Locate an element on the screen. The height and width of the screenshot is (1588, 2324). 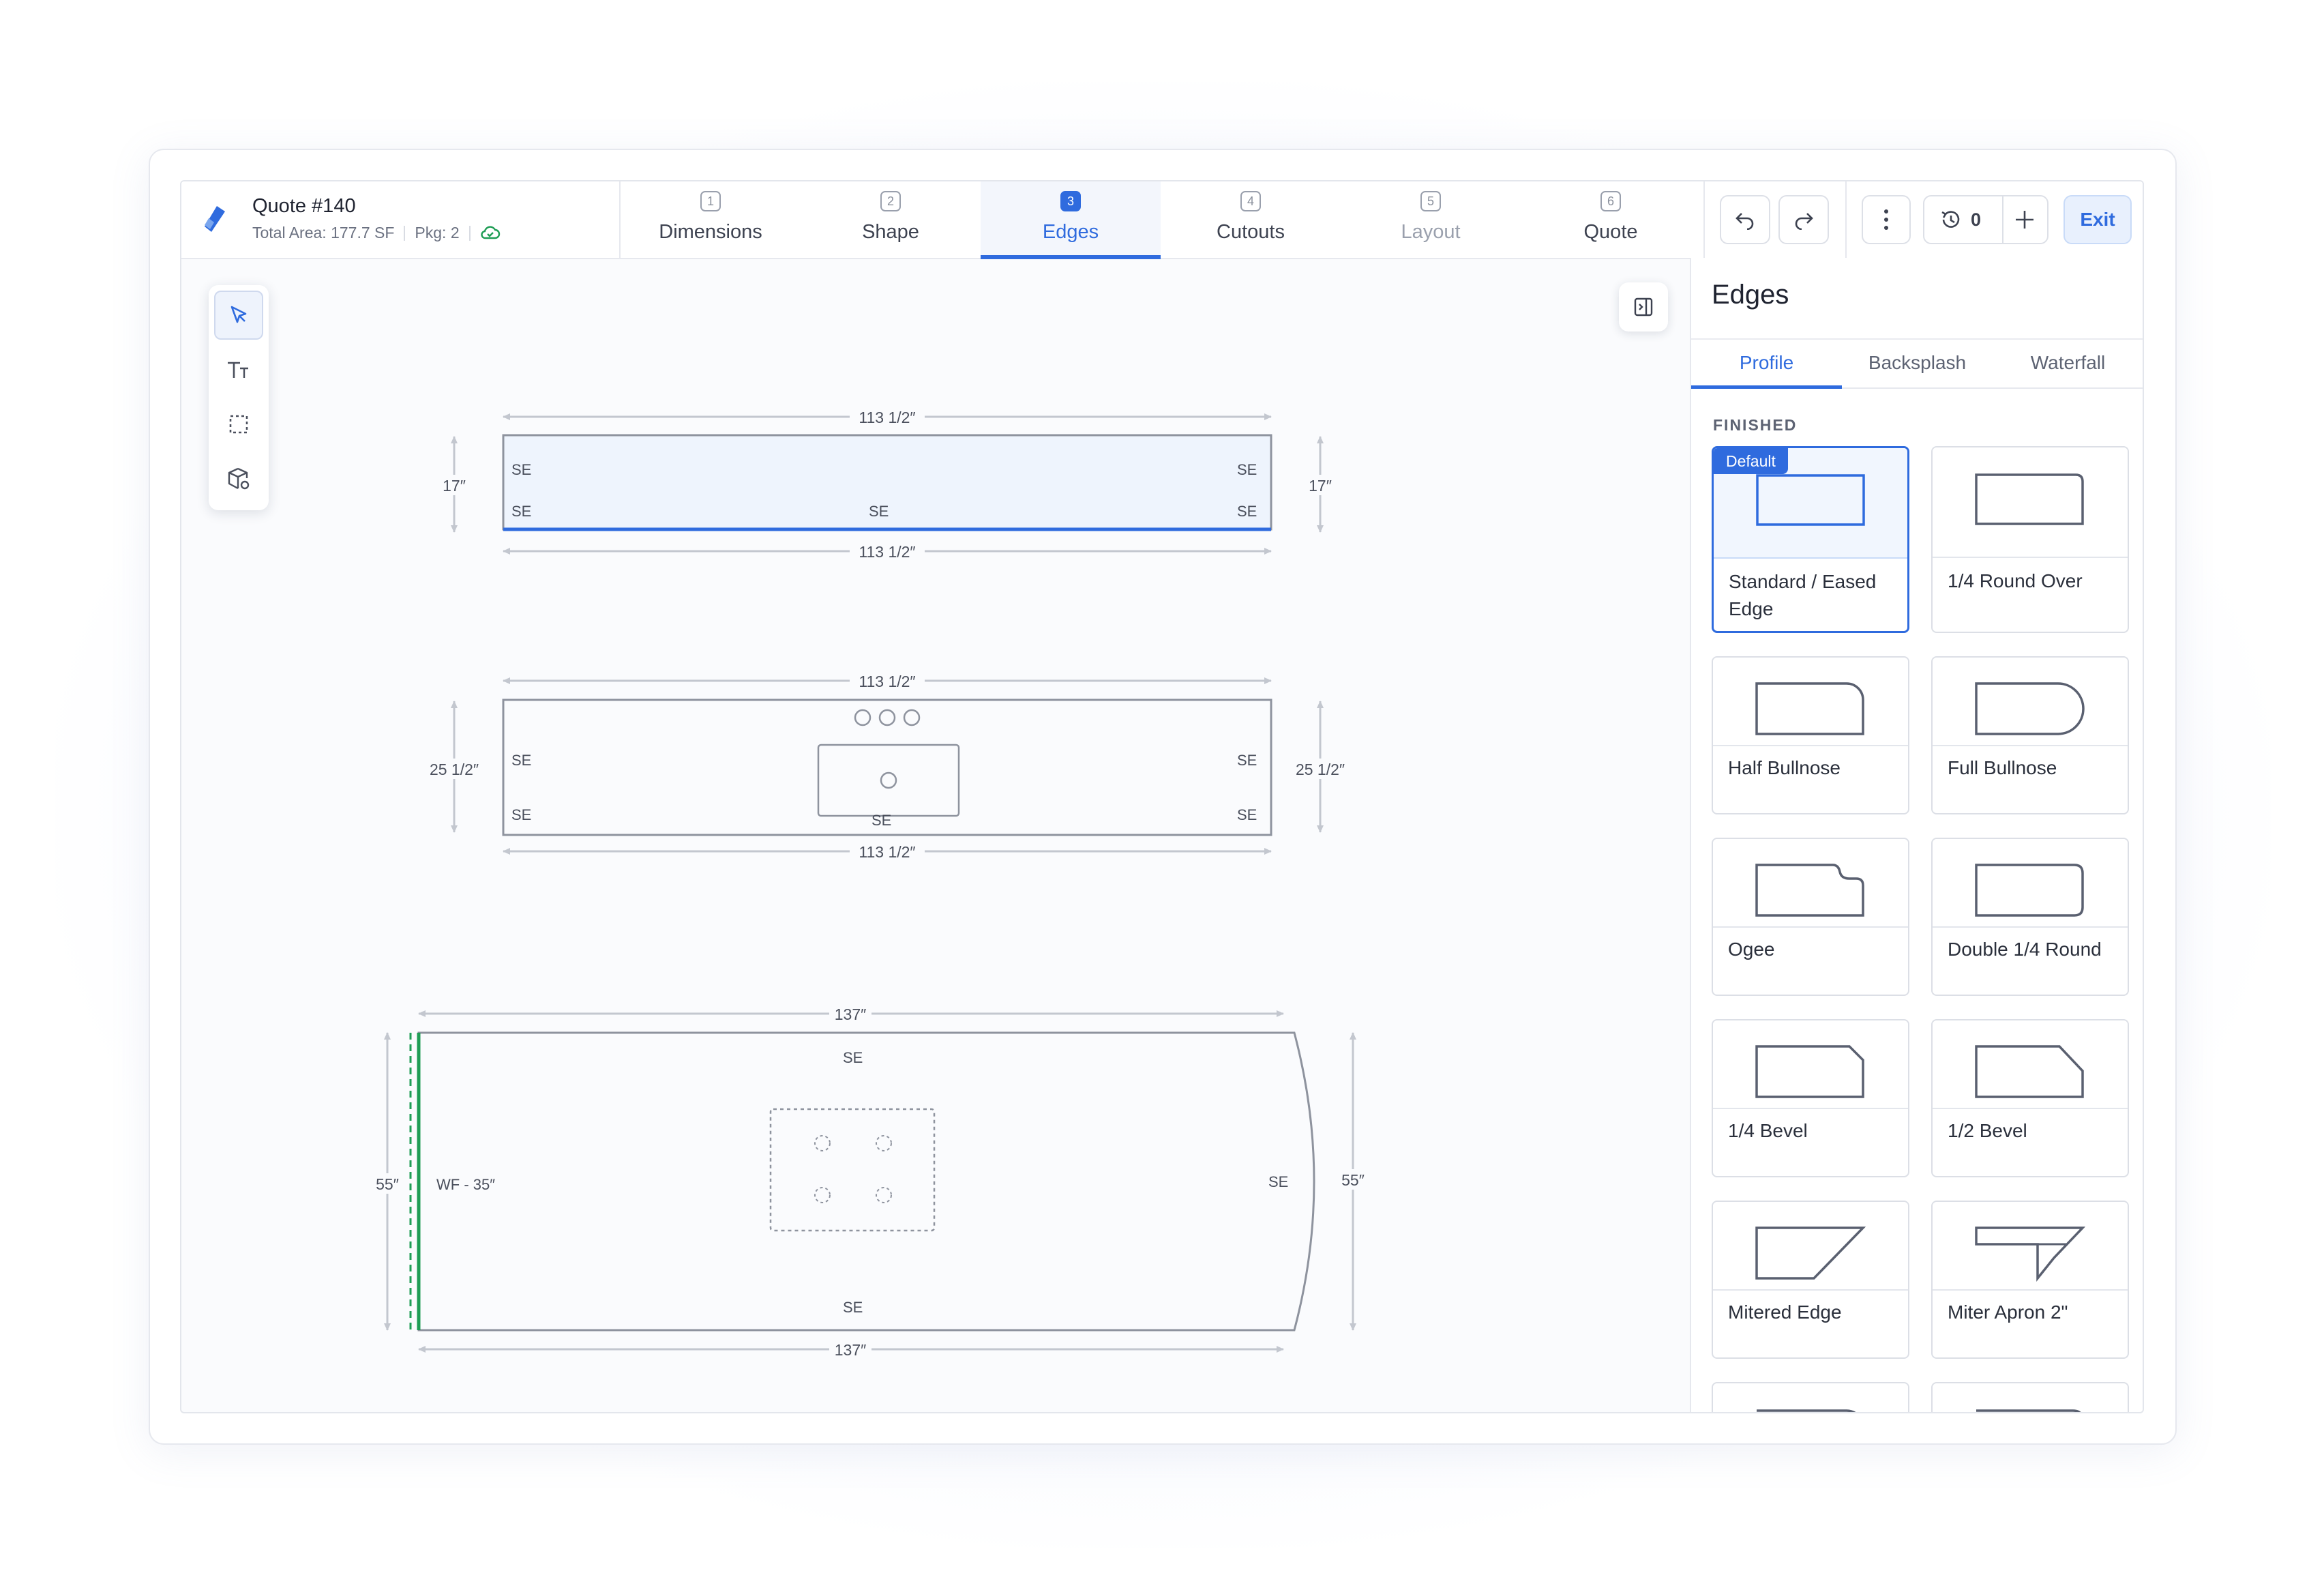
profile-card-quarter-round: 1/4 Round Over is located at coordinates (2030, 539).